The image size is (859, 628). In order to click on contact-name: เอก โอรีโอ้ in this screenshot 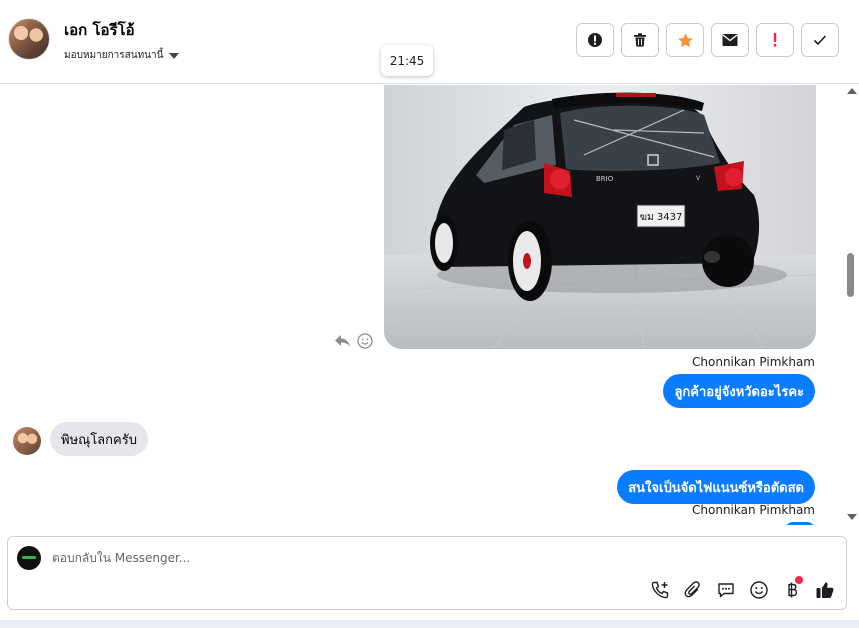, I will do `click(99, 30)`.